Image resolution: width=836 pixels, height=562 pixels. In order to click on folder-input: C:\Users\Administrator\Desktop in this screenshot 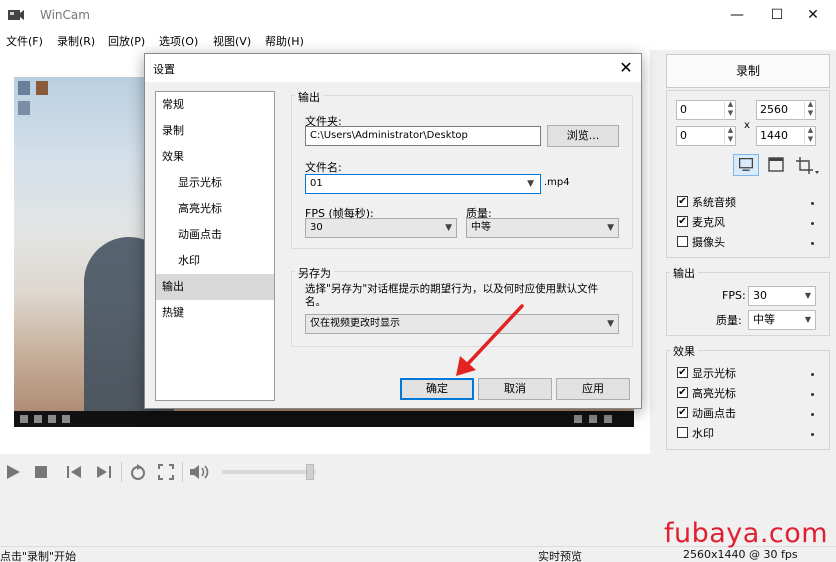, I will do `click(423, 136)`.